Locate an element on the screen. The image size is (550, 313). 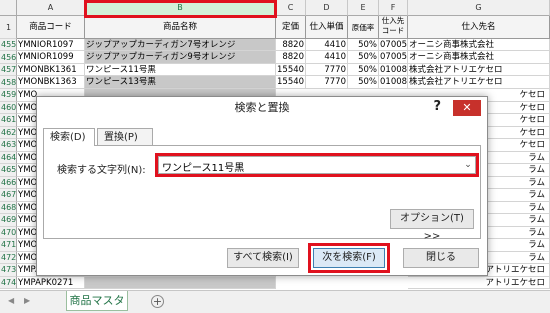
column-header-a: A is located at coordinates (51, 8).